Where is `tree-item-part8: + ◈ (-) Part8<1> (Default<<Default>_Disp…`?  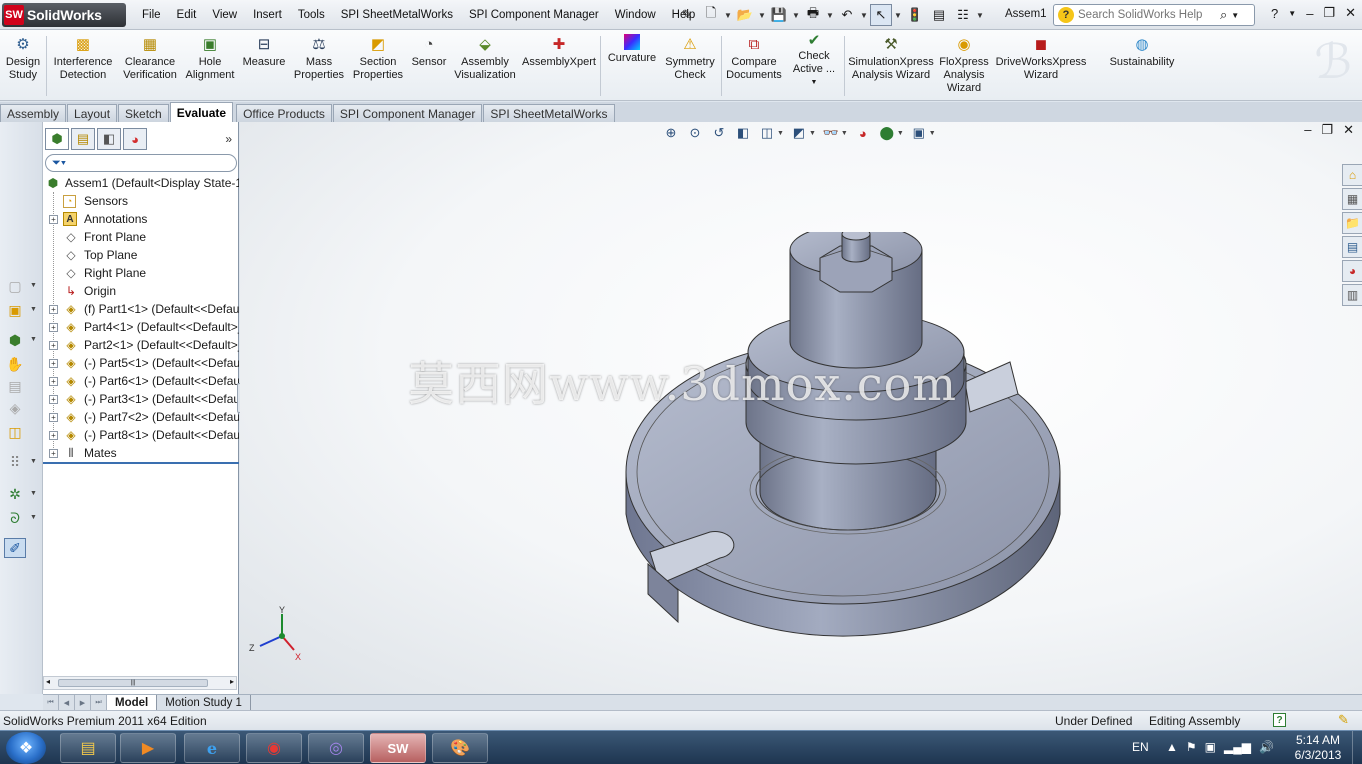
tree-item-part8: + ◈ (-) Part8<1> (Default<<Default>_Disp… is located at coordinates (141, 435).